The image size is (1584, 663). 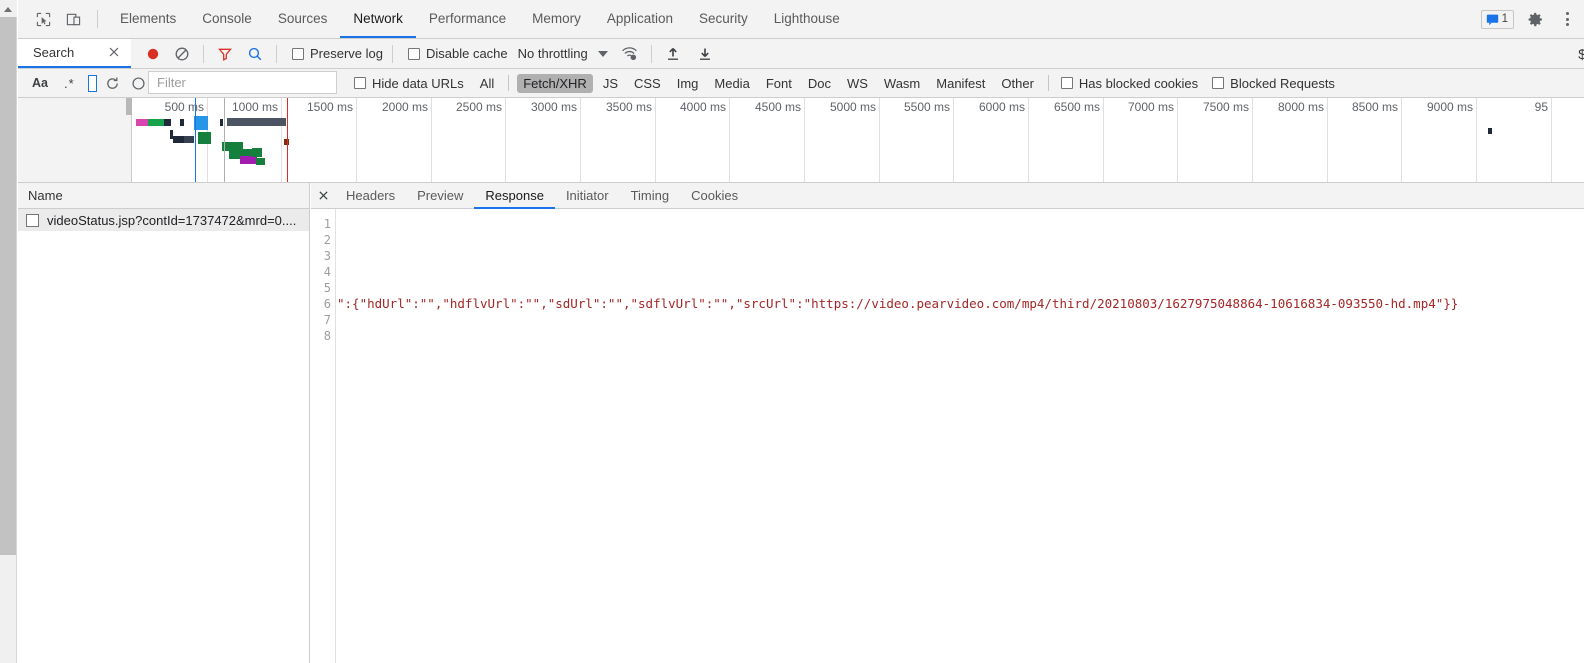 I want to click on blocked-requests-checkbox: Blocked Requests, so click(x=1273, y=83).